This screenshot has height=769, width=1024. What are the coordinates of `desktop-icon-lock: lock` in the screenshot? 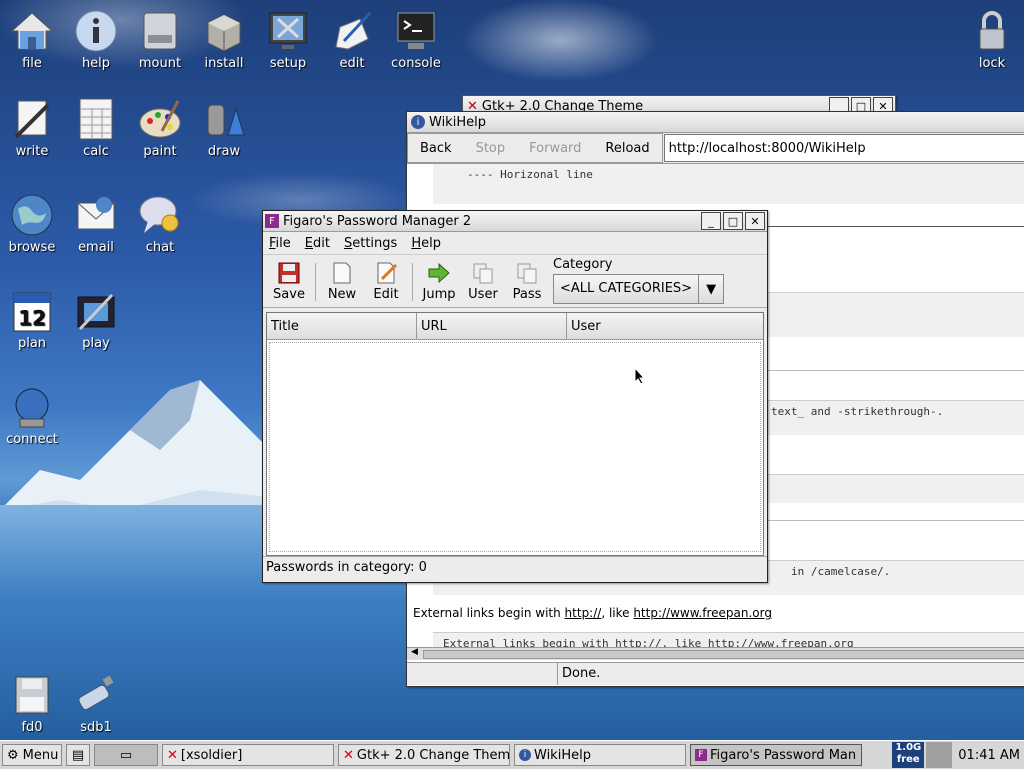 It's located at (992, 39).